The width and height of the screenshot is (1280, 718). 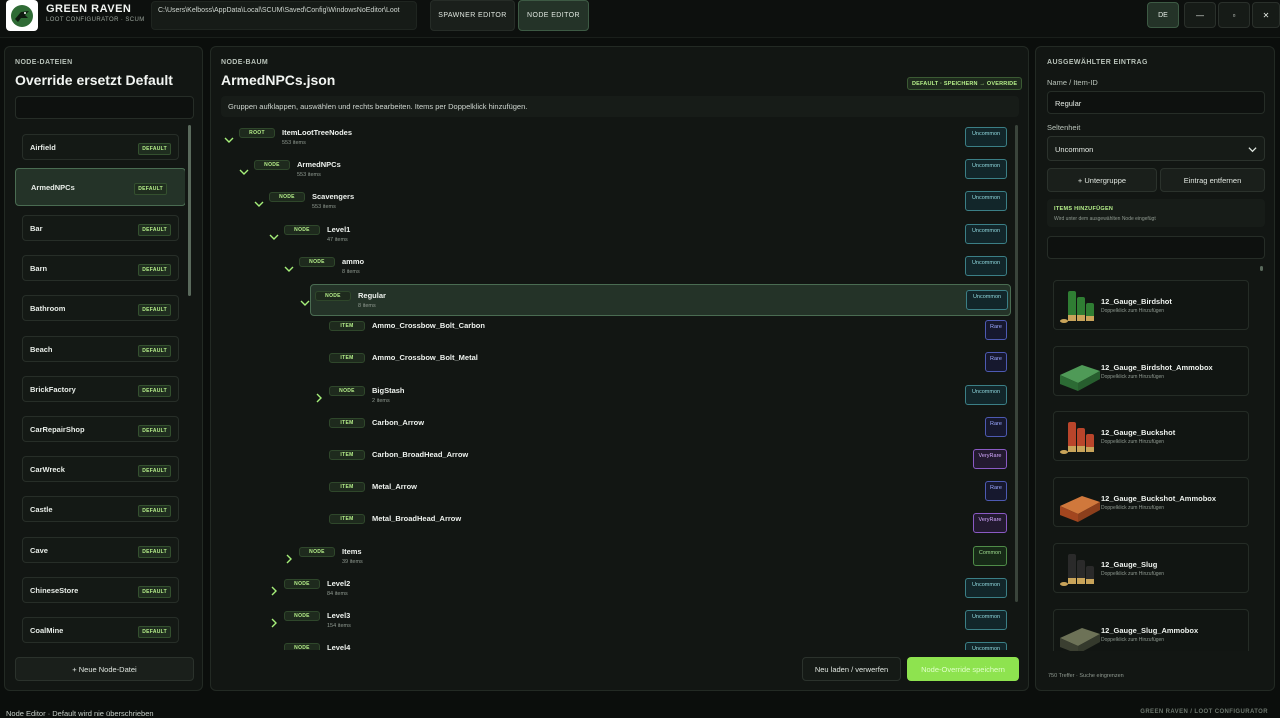 What do you see at coordinates (611, 557) in the screenshot?
I see `tree-node-row: NODE Items 39 items Common` at bounding box center [611, 557].